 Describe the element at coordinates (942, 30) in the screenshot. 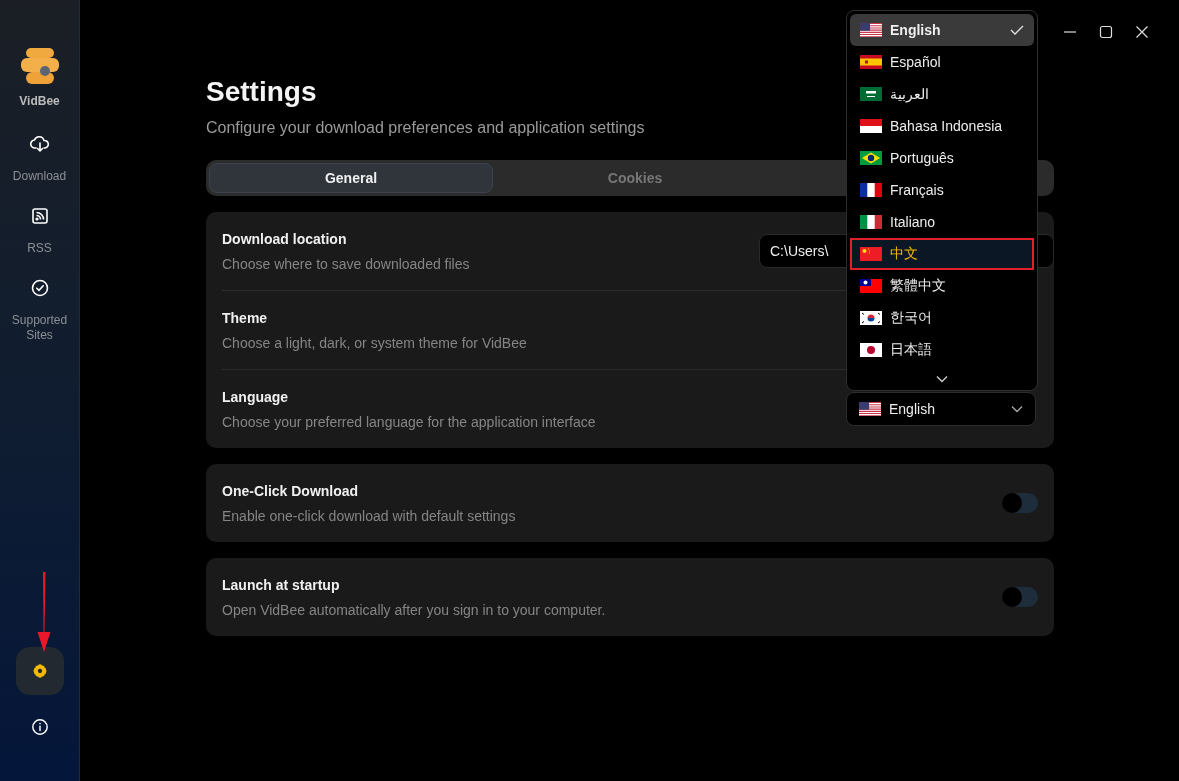

I see `language-option: English` at that location.